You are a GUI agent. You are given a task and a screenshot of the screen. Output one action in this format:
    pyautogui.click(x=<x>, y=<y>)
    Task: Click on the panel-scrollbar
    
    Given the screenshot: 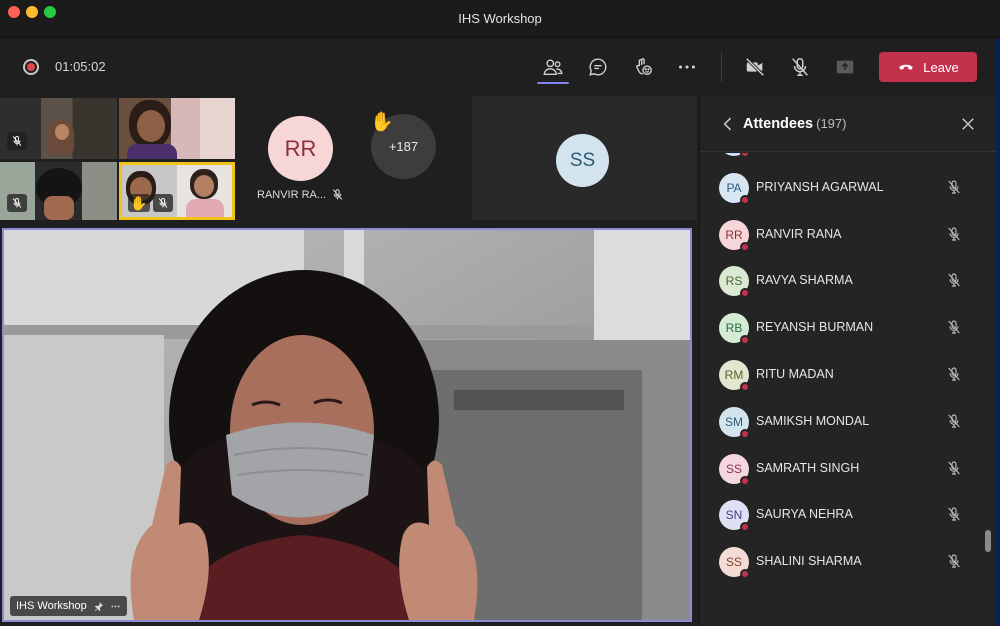 What is the action you would take?
    pyautogui.click(x=988, y=541)
    